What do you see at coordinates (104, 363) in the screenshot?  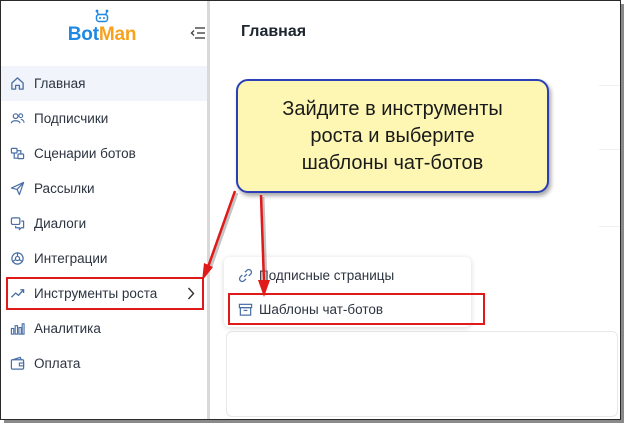 I see `sidebar-item-payment: Оплата` at bounding box center [104, 363].